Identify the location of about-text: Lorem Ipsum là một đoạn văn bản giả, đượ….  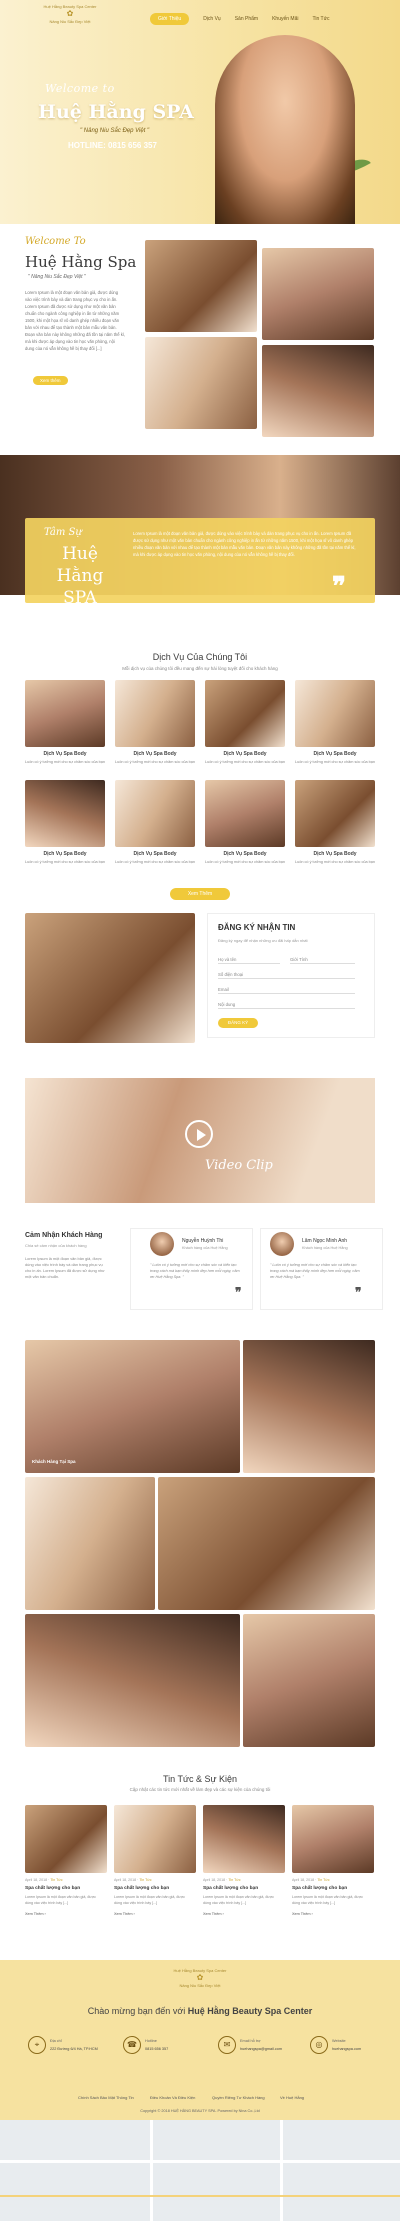
(75, 320).